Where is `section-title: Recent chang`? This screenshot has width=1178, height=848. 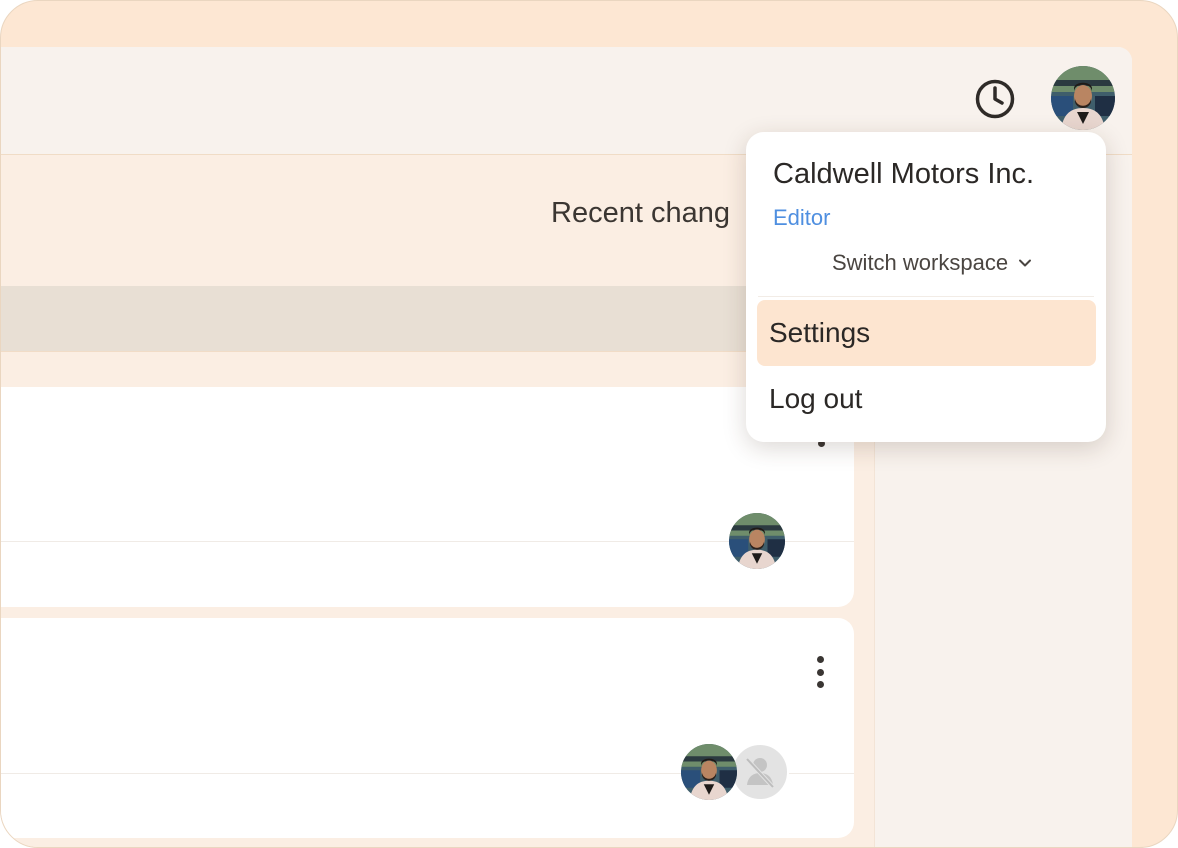
section-title: Recent chang is located at coordinates (640, 213).